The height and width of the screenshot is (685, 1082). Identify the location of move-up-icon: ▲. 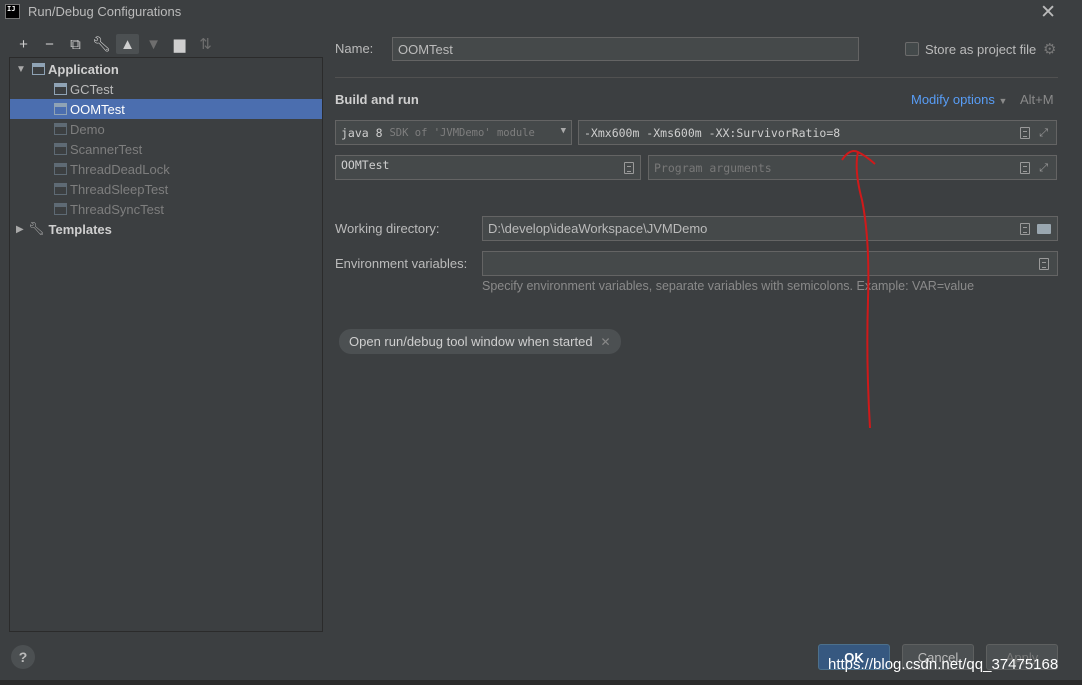
(127, 44).